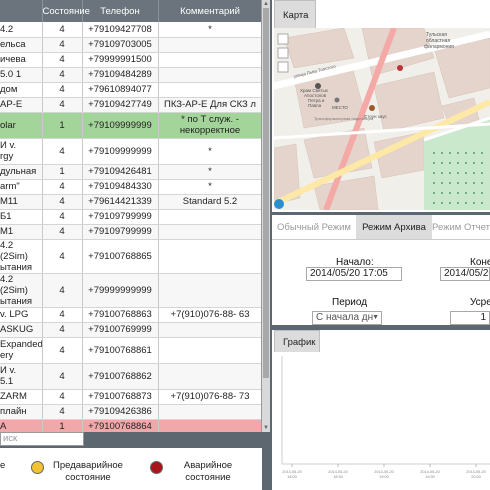 The width and height of the screenshot is (490, 490). What do you see at coordinates (130, 397) in the screenshot?
I see `table-row: ZARM 4 +79100768873 +7(910)076-88- 73` at bounding box center [130, 397].